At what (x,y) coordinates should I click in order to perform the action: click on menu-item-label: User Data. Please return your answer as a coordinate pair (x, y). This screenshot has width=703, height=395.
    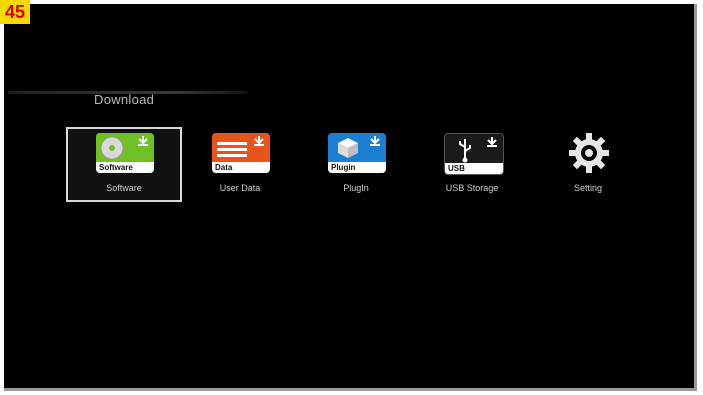
    Looking at the image, I should click on (240, 188).